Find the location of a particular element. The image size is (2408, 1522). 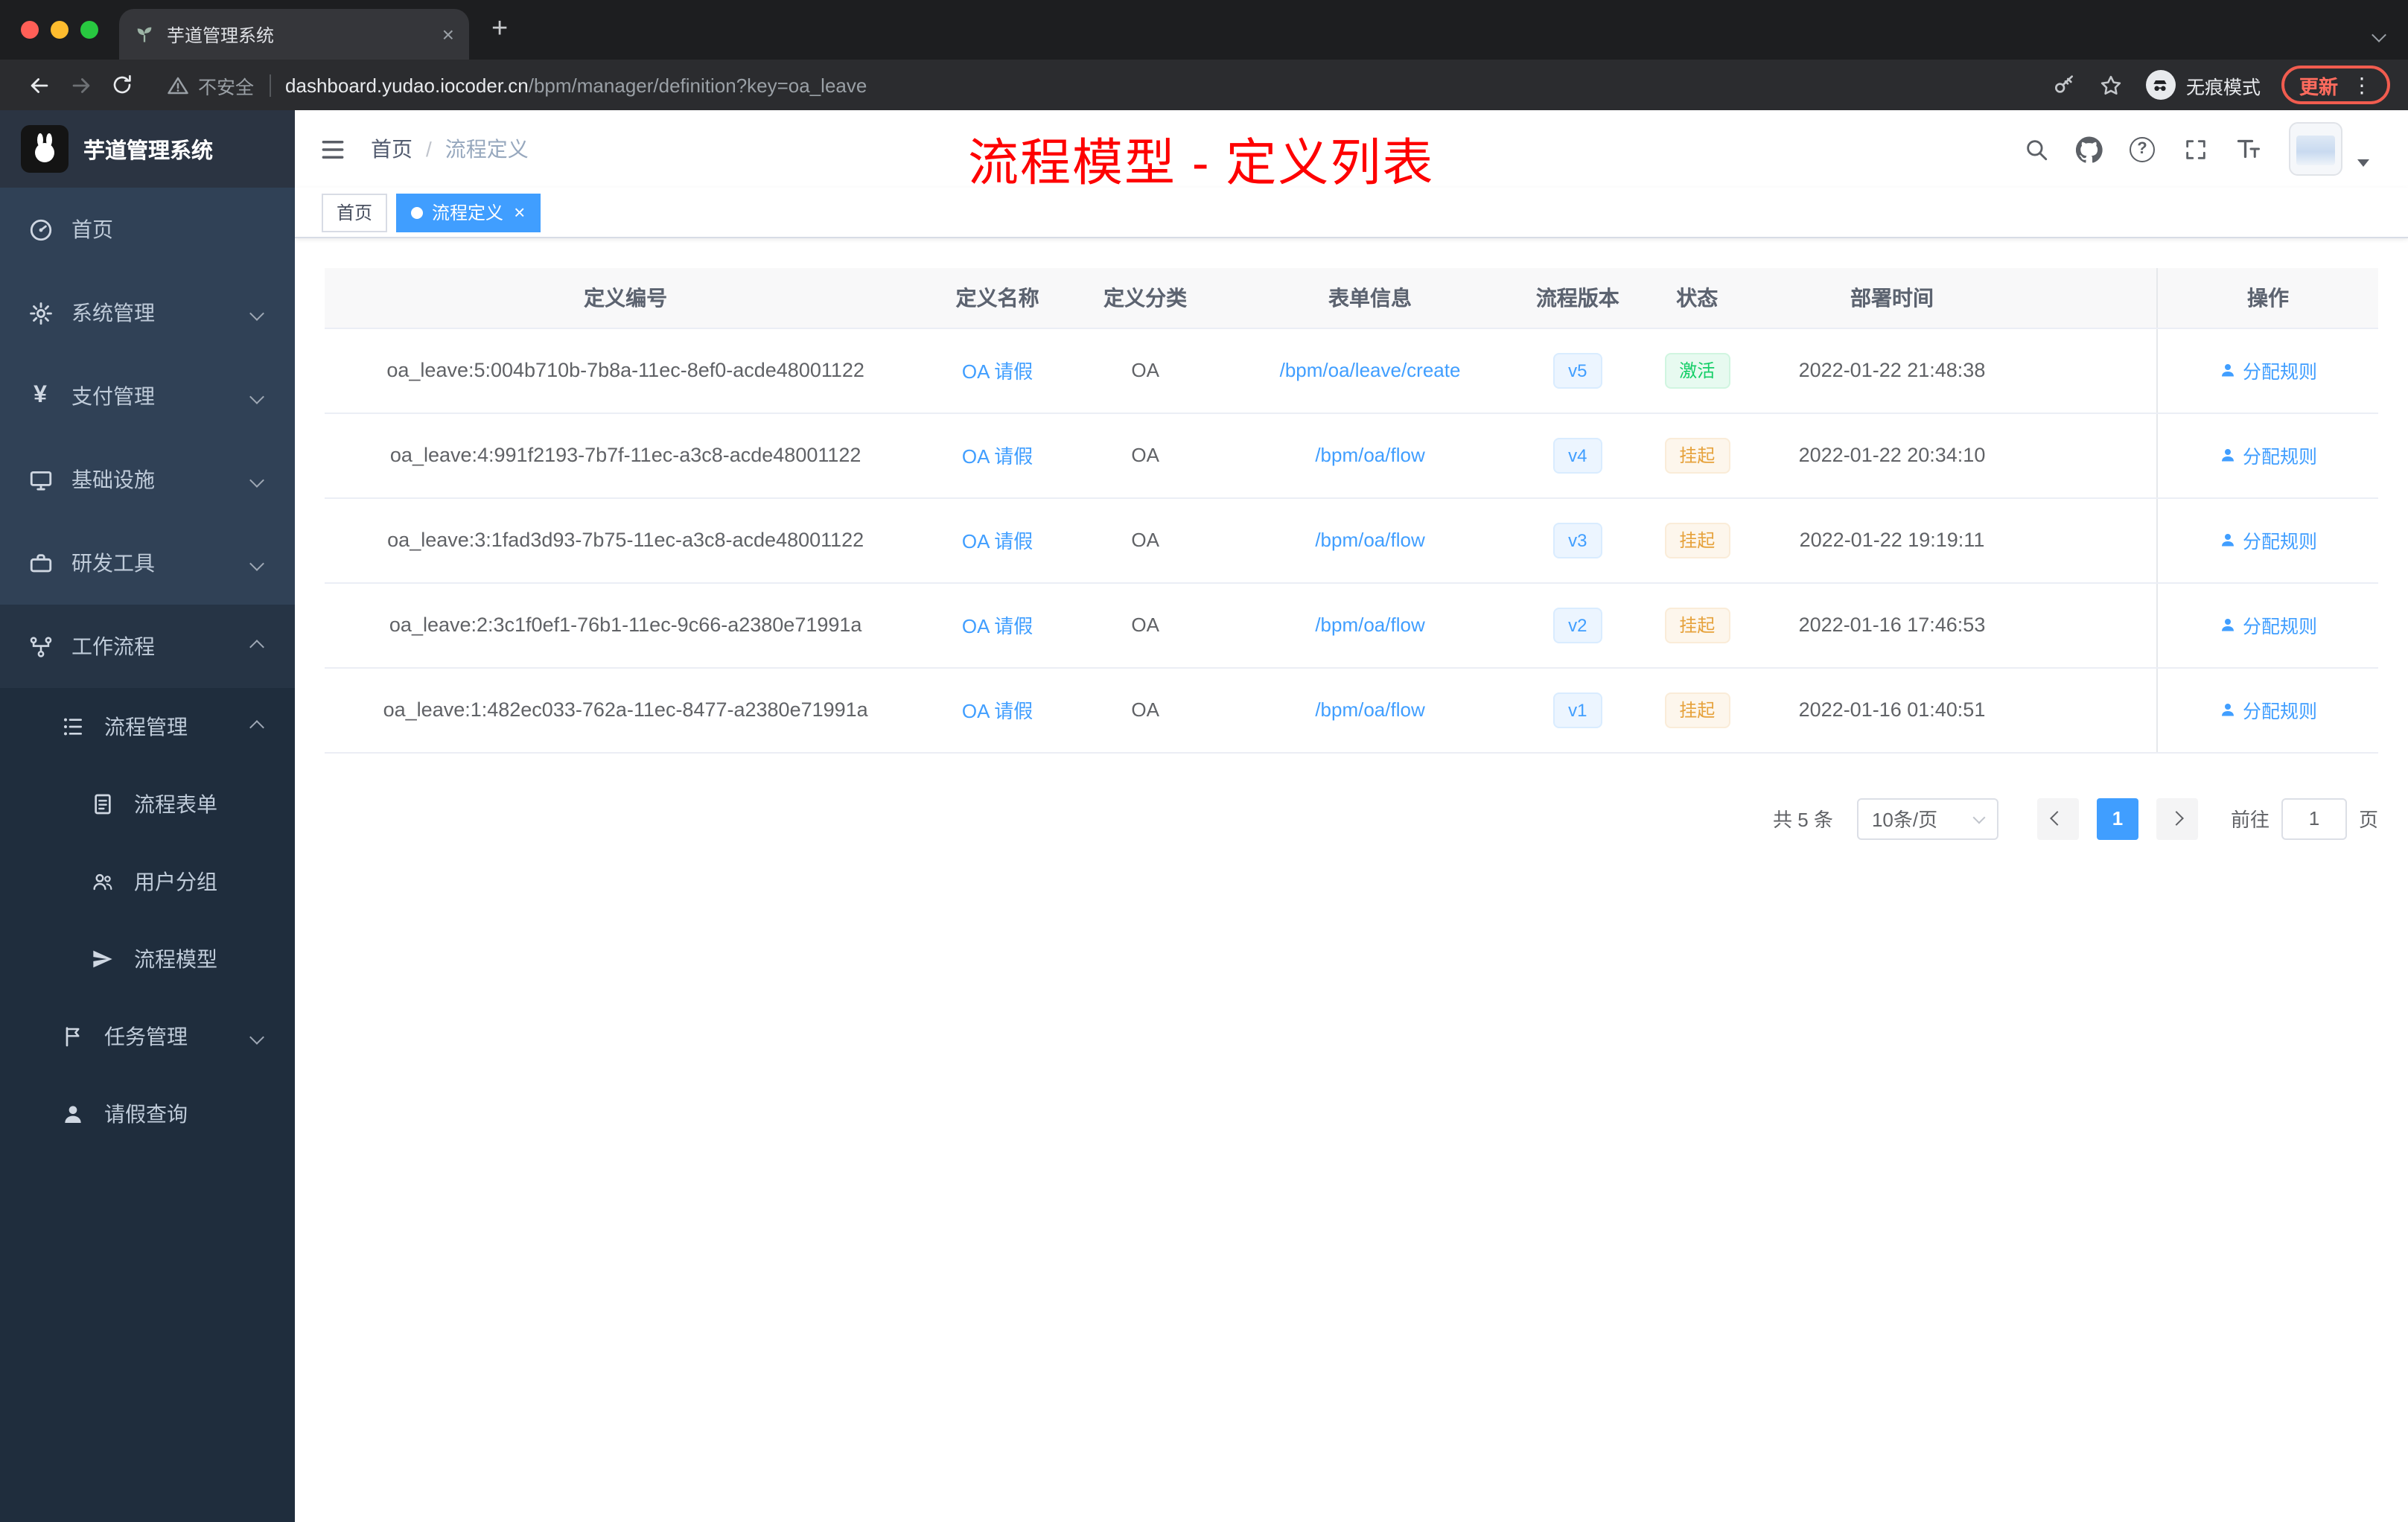

sidebar-item-system: 系统管理 is located at coordinates (147, 312).